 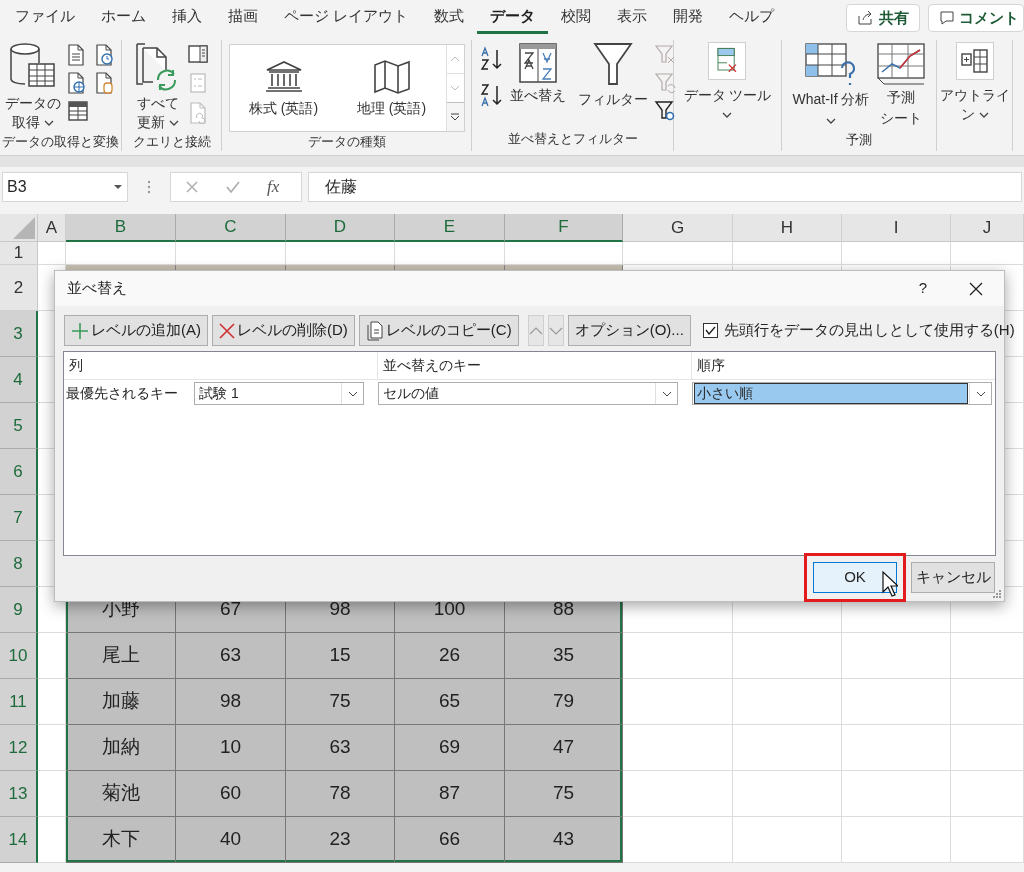 What do you see at coordinates (19, 794) in the screenshot?
I see `row-header: 13` at bounding box center [19, 794].